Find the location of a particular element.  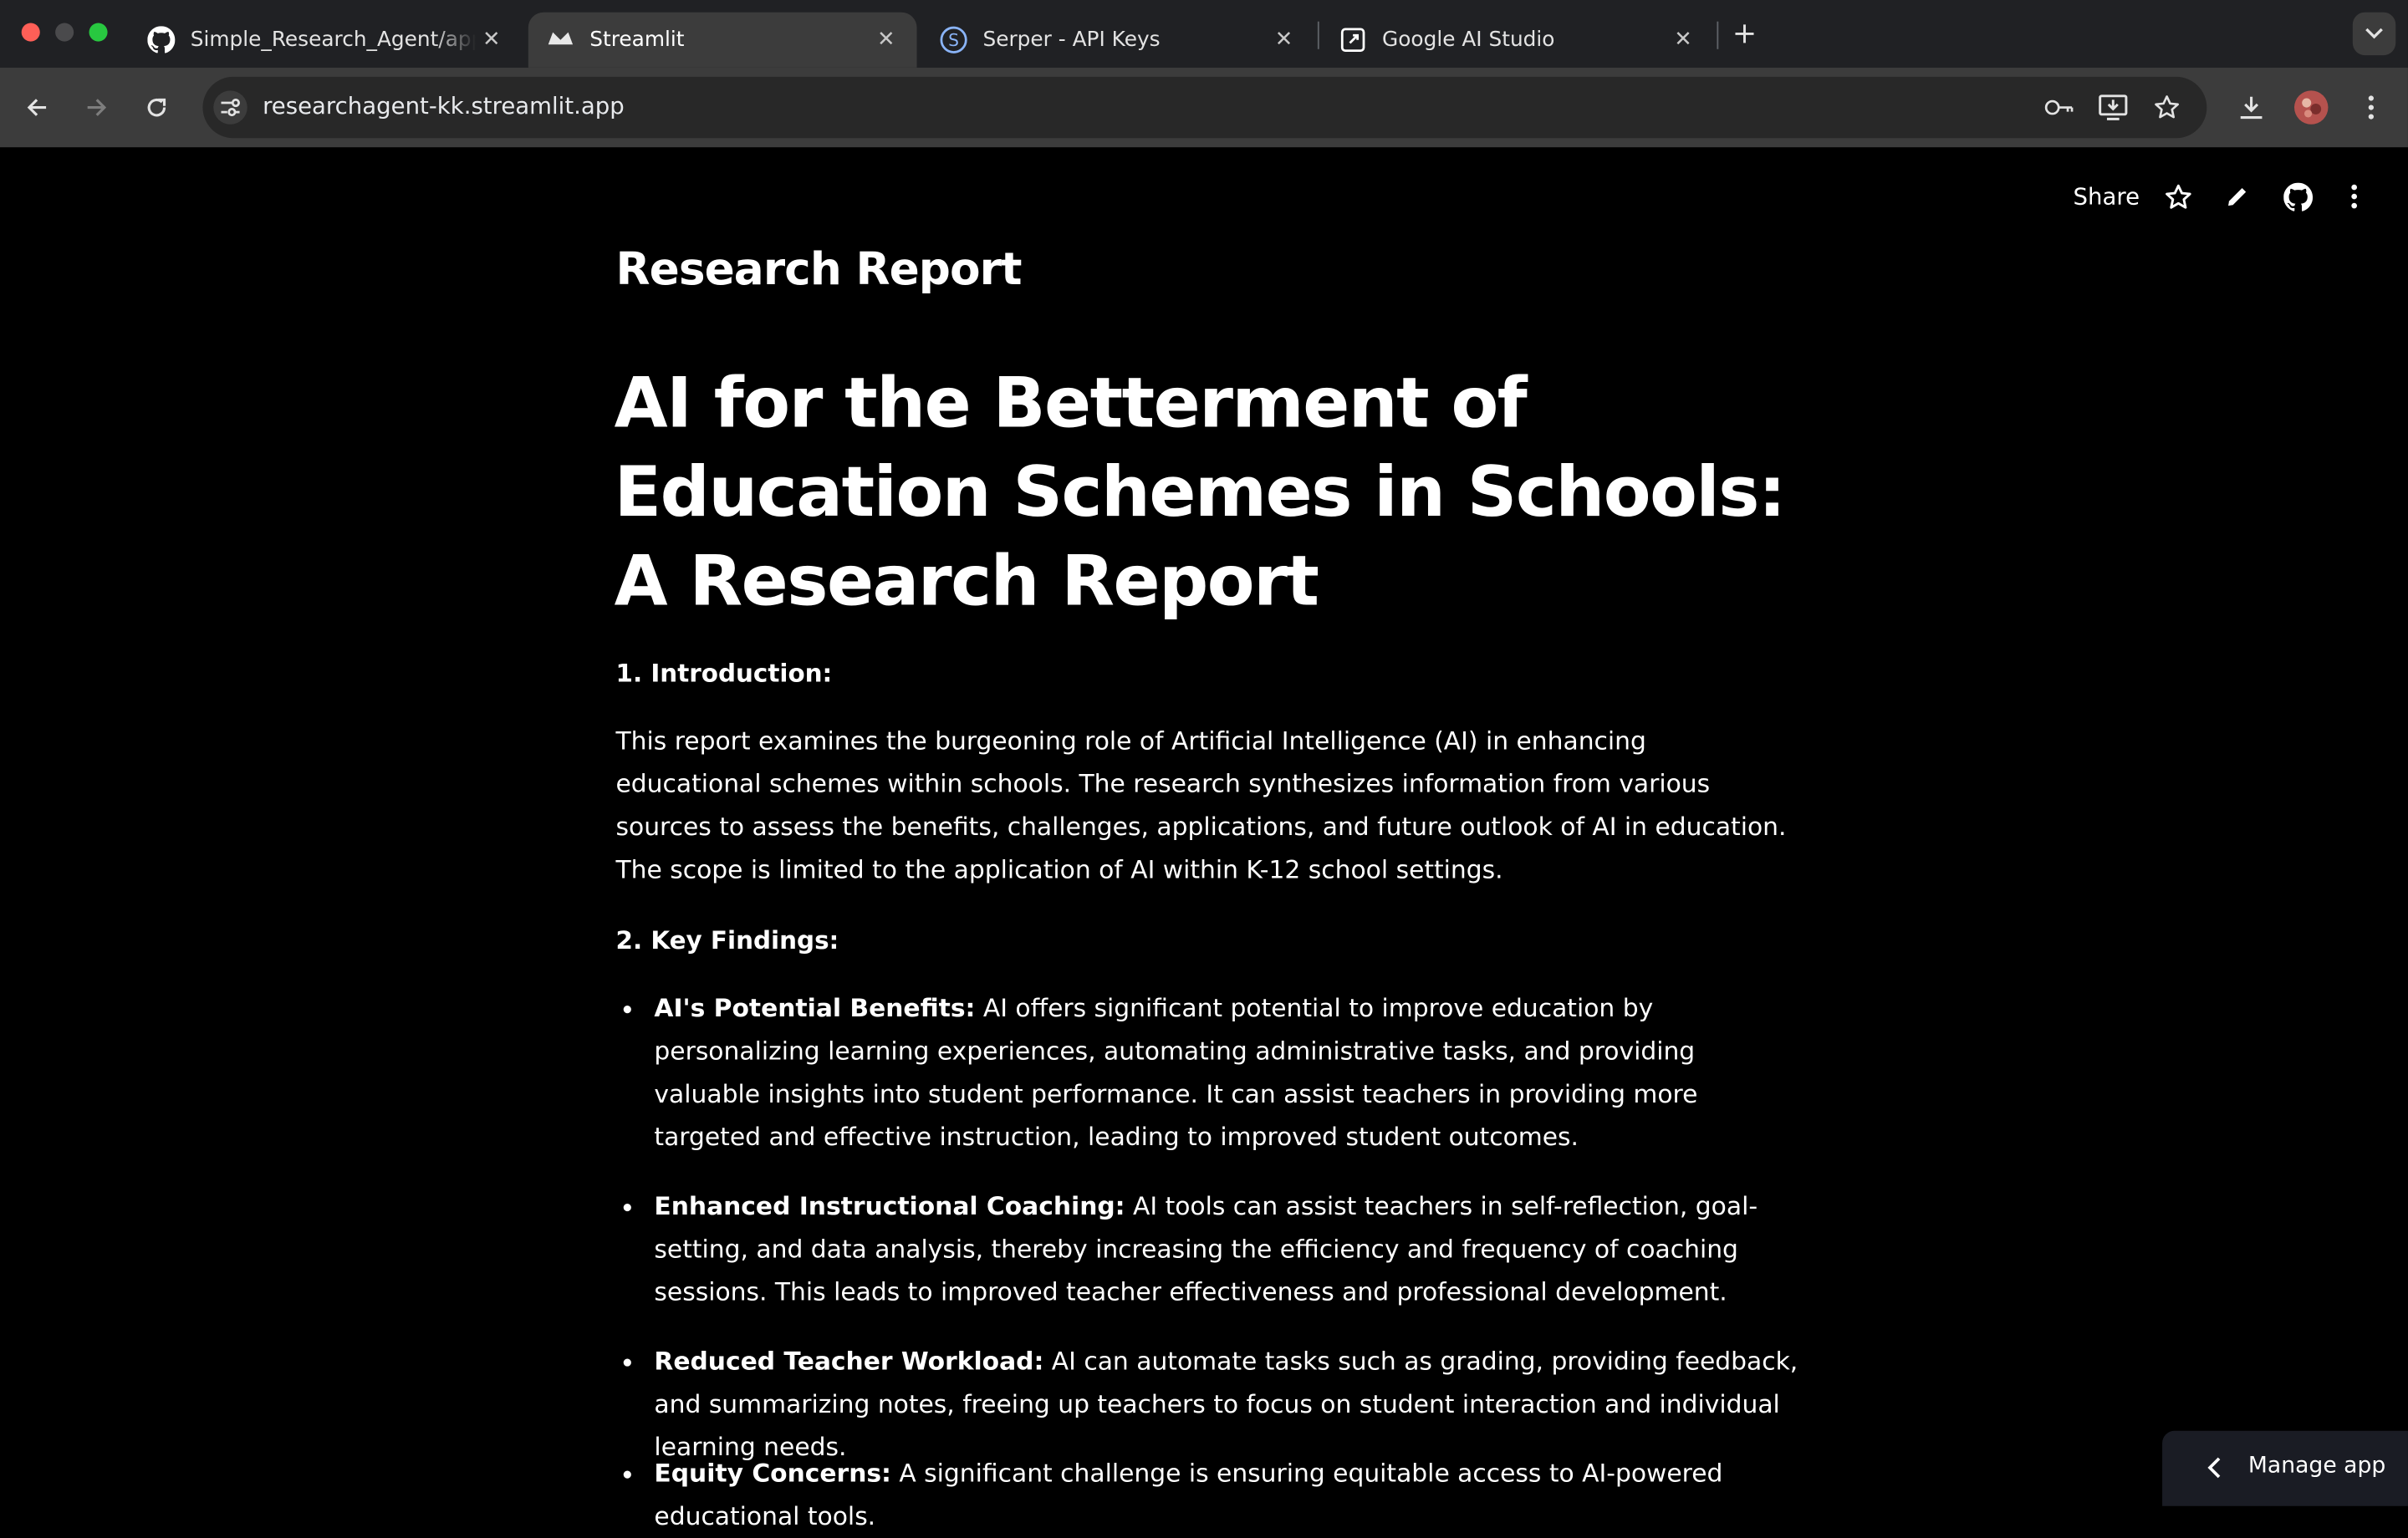

share-button: Share is located at coordinates (2107, 197).